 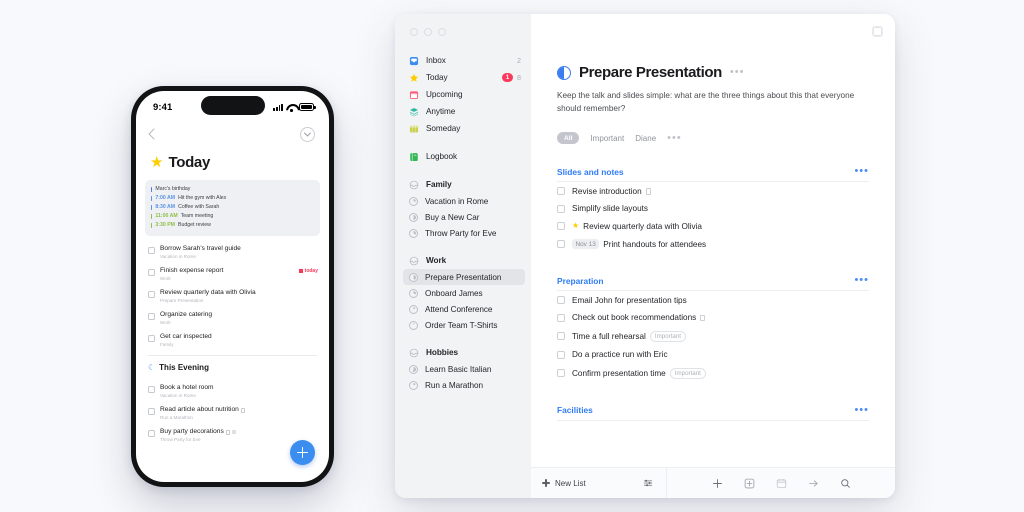 I want to click on sidebar-project-label: Vacation in Rome, so click(x=457, y=201).